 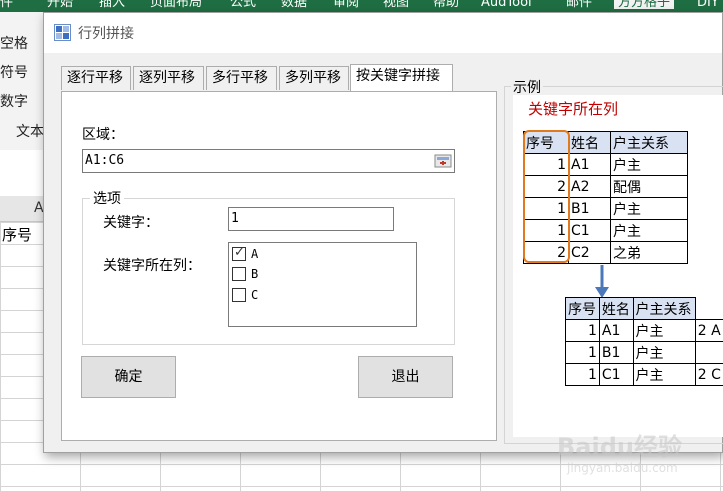 What do you see at coordinates (396, 4) in the screenshot?
I see `ribbon-tab: 视图` at bounding box center [396, 4].